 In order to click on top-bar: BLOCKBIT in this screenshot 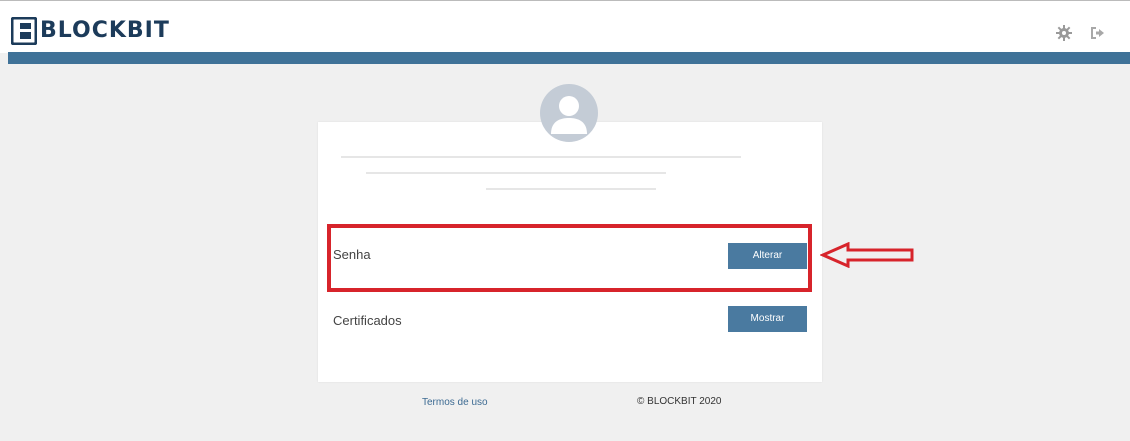, I will do `click(565, 26)`.